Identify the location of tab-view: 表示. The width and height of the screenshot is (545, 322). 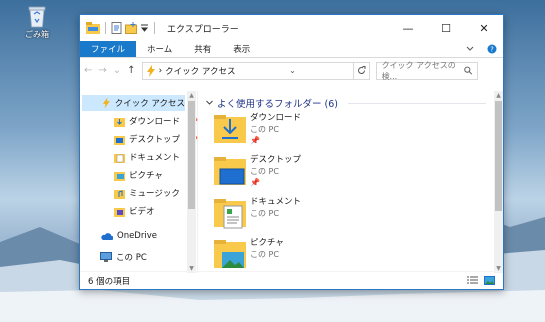
(241, 49).